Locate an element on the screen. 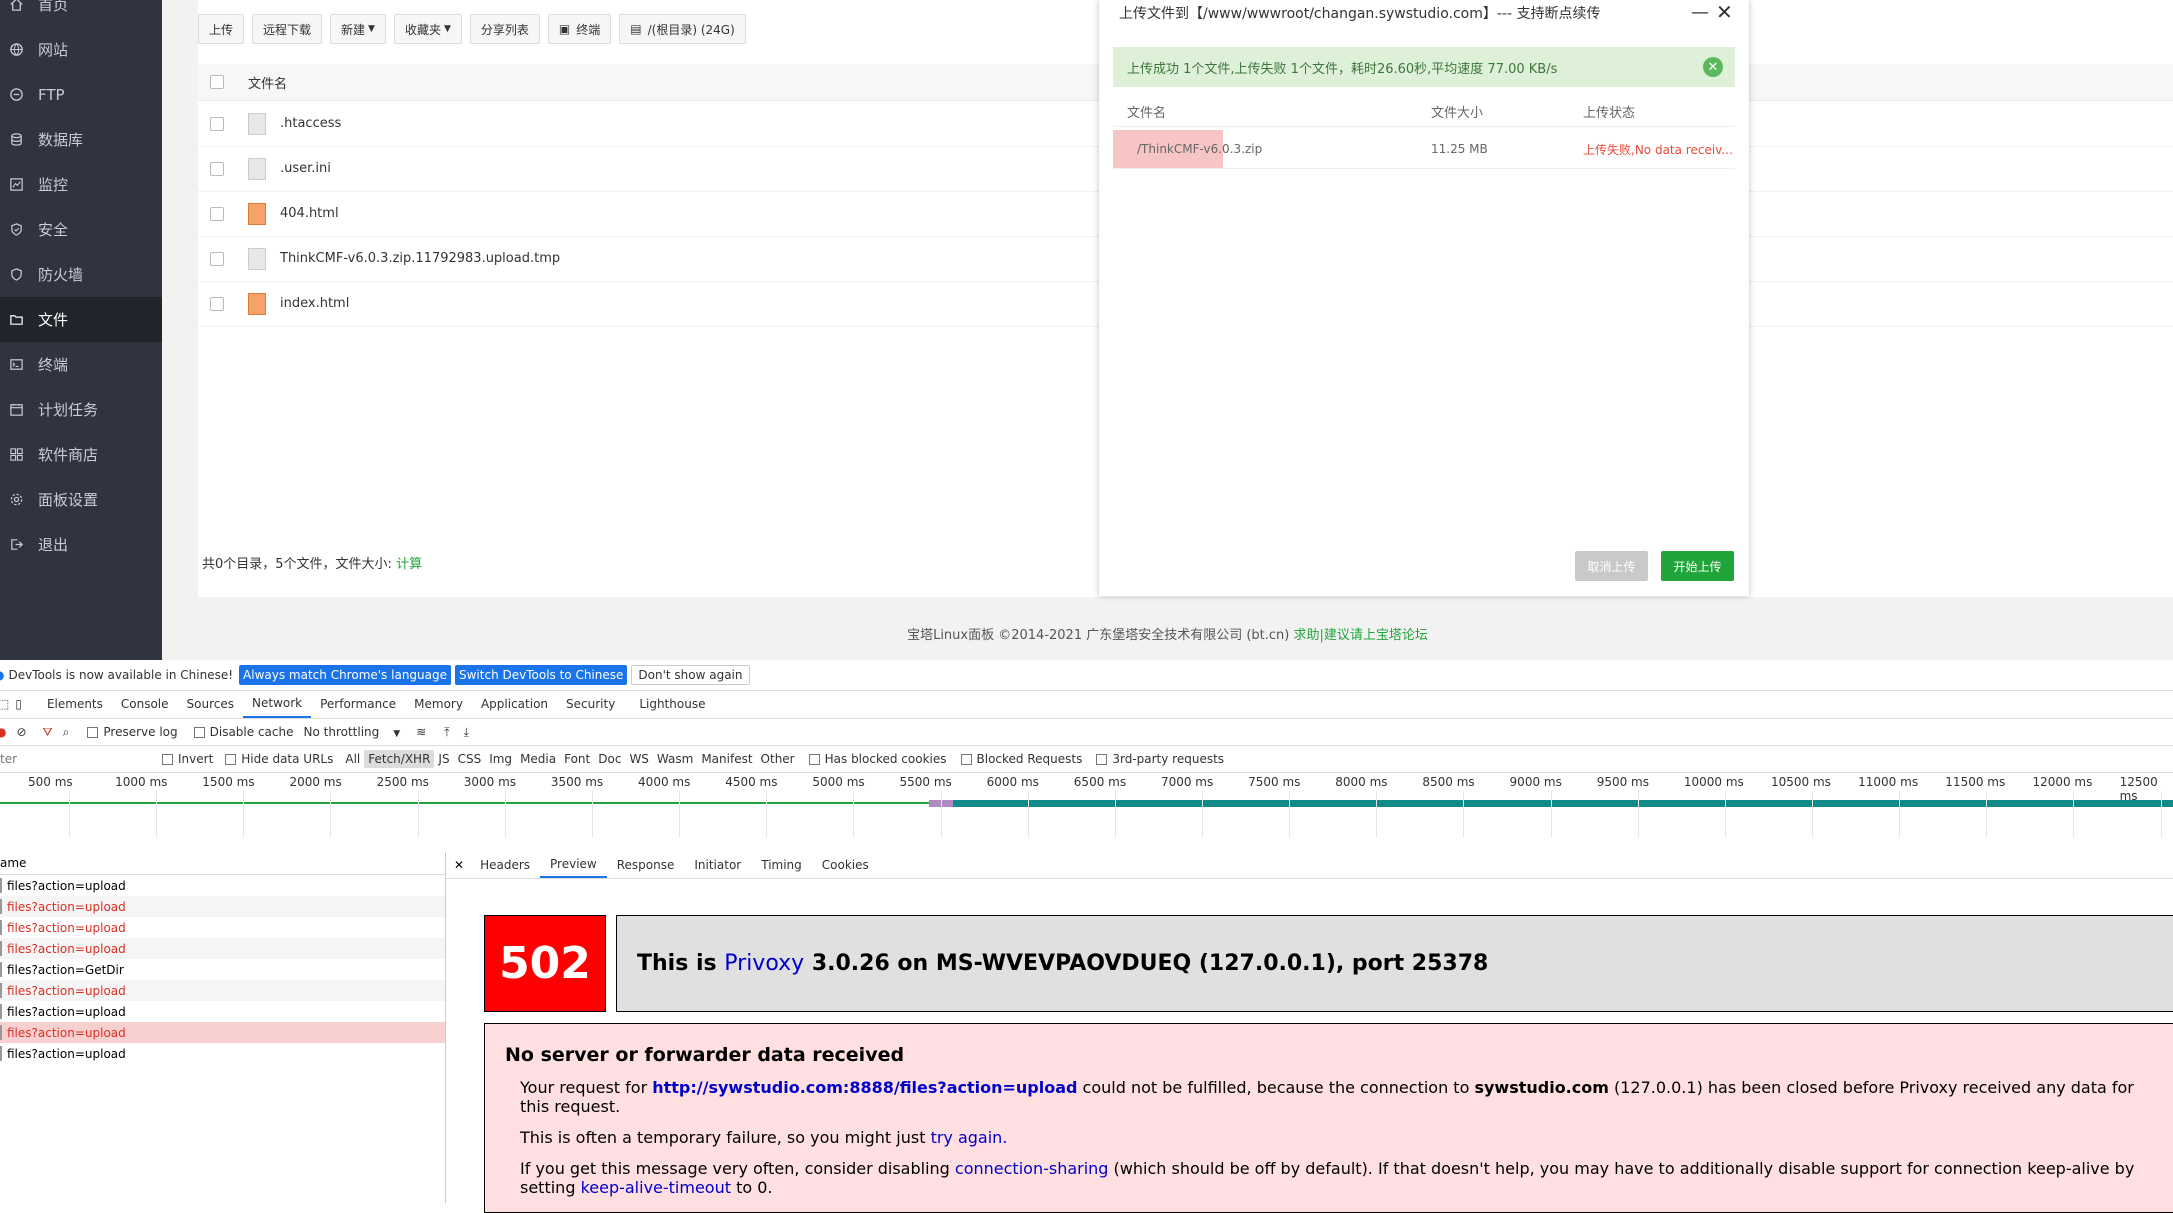 Image resolution: width=2173 pixels, height=1213 pixels. root-dir-button: ▤ /(根目录) (24G) is located at coordinates (682, 29).